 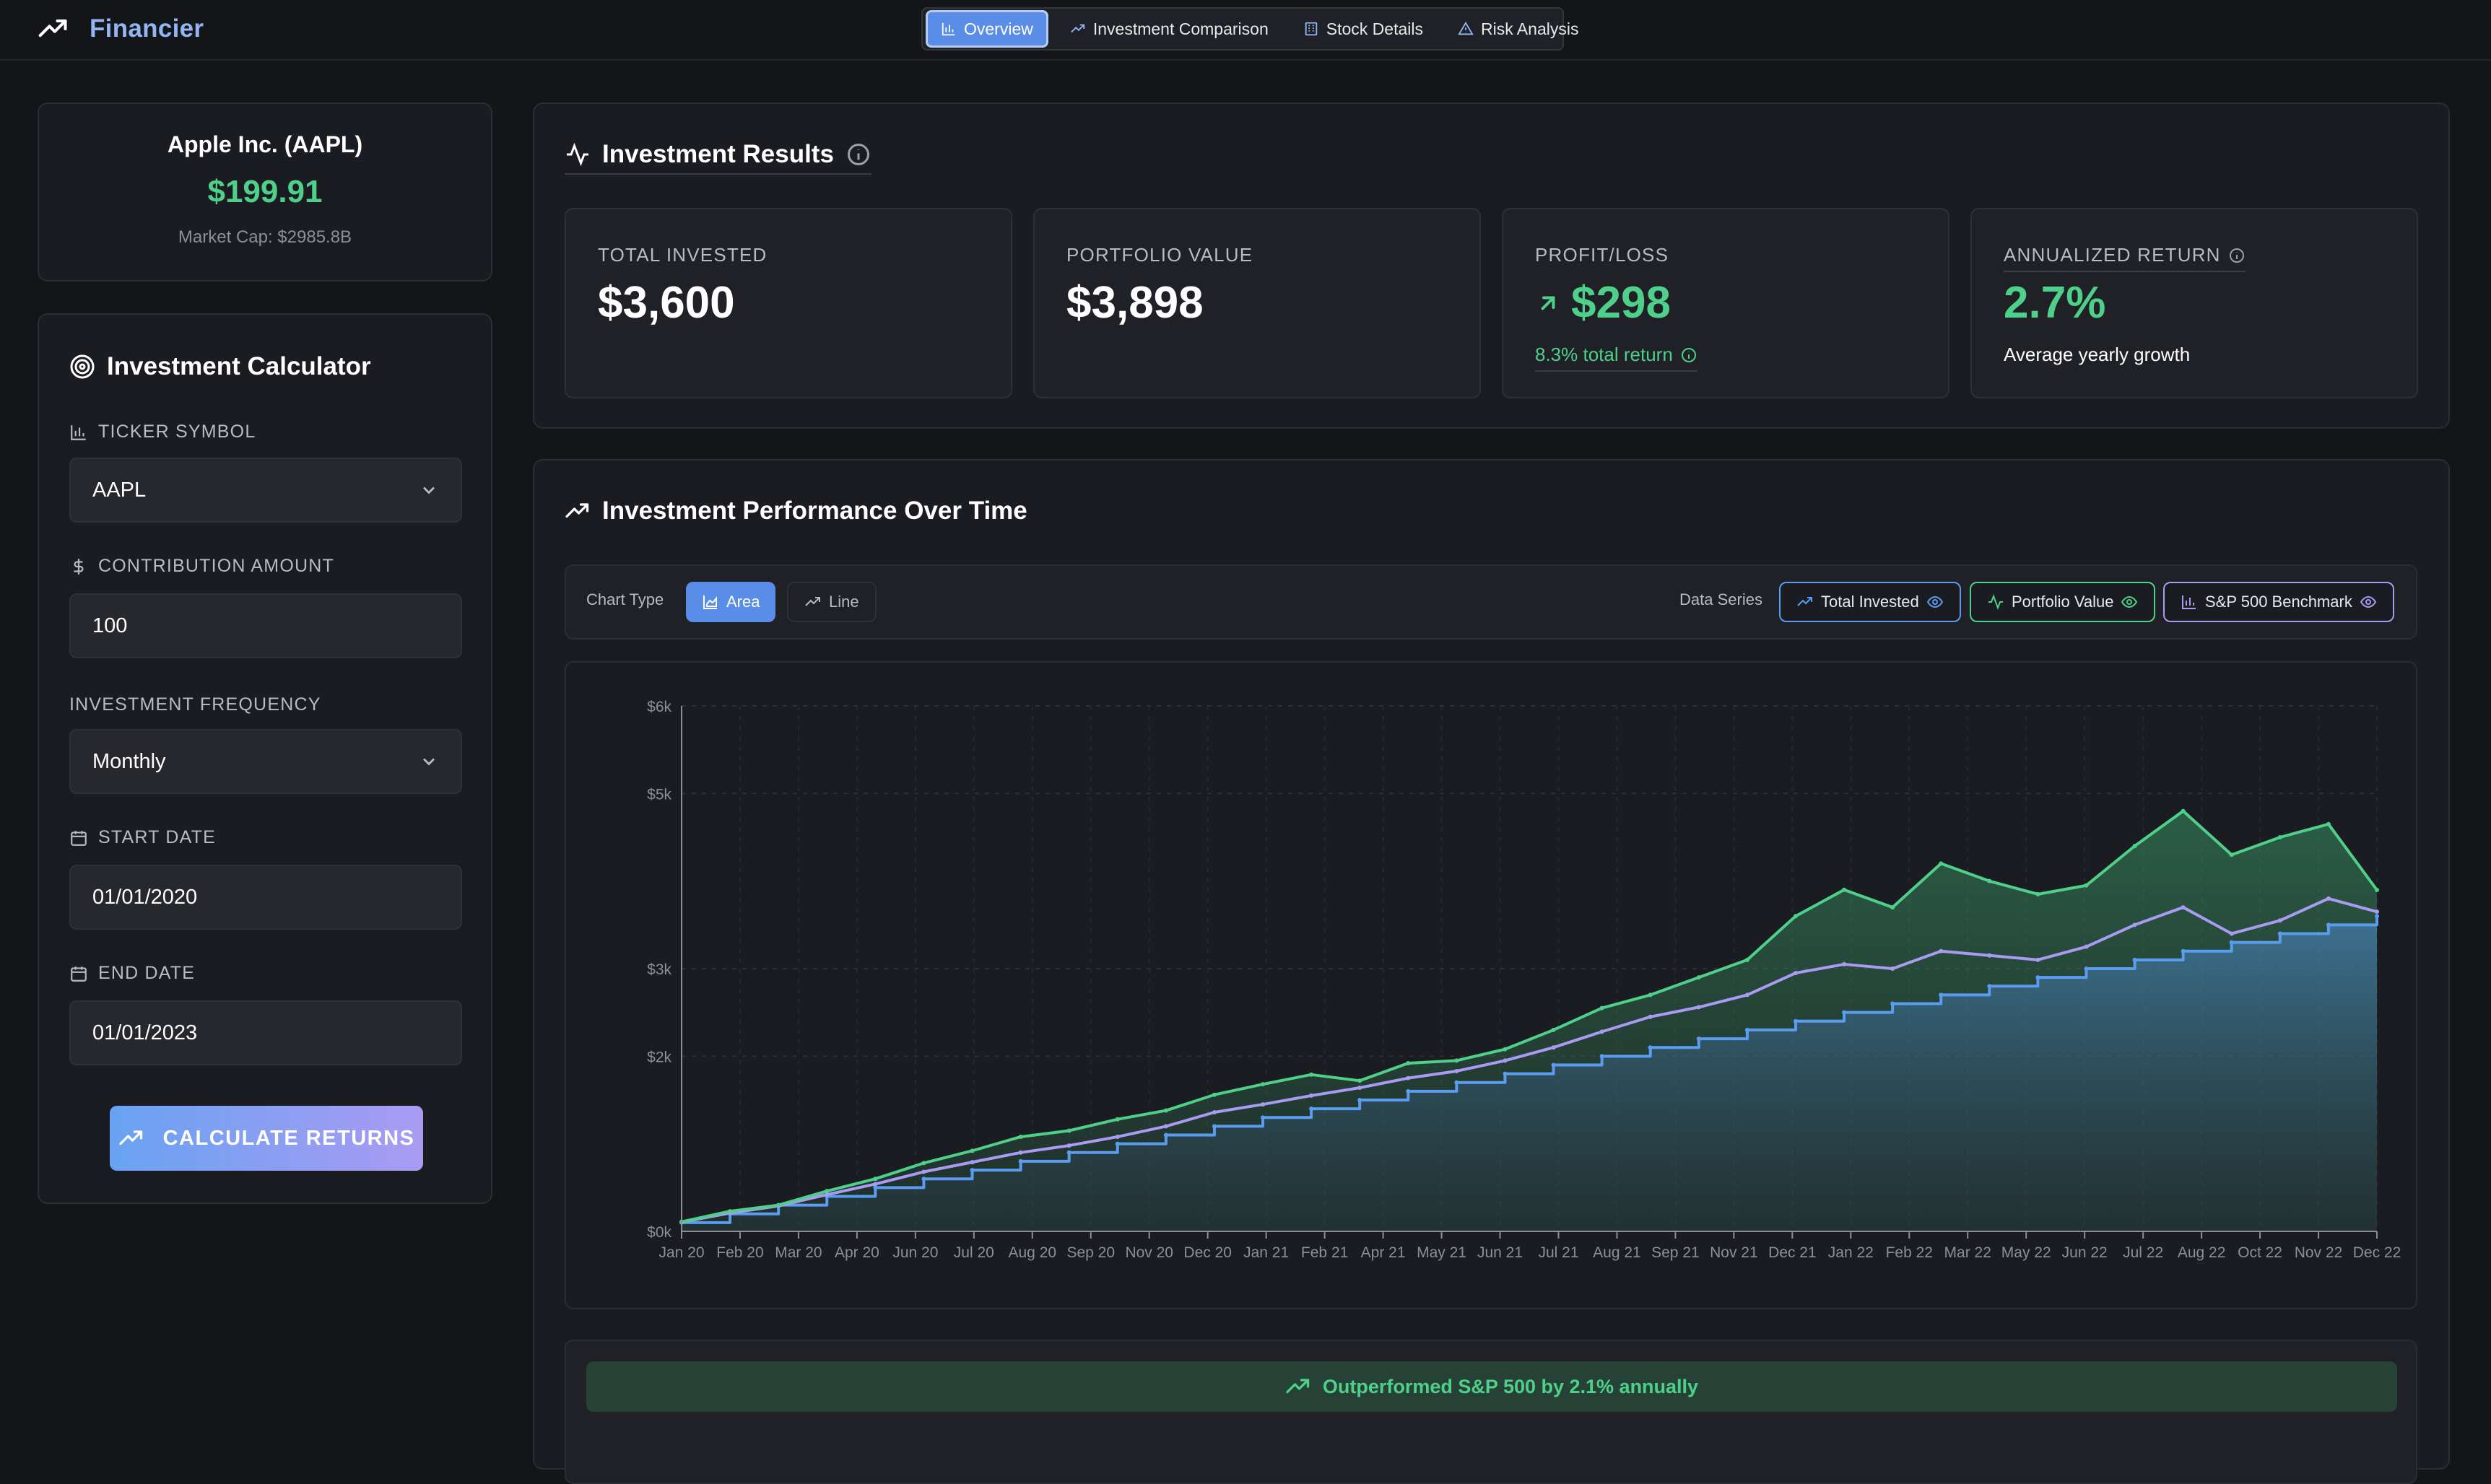 What do you see at coordinates (2055, 303) in the screenshot?
I see `metric-value: 2.7%` at bounding box center [2055, 303].